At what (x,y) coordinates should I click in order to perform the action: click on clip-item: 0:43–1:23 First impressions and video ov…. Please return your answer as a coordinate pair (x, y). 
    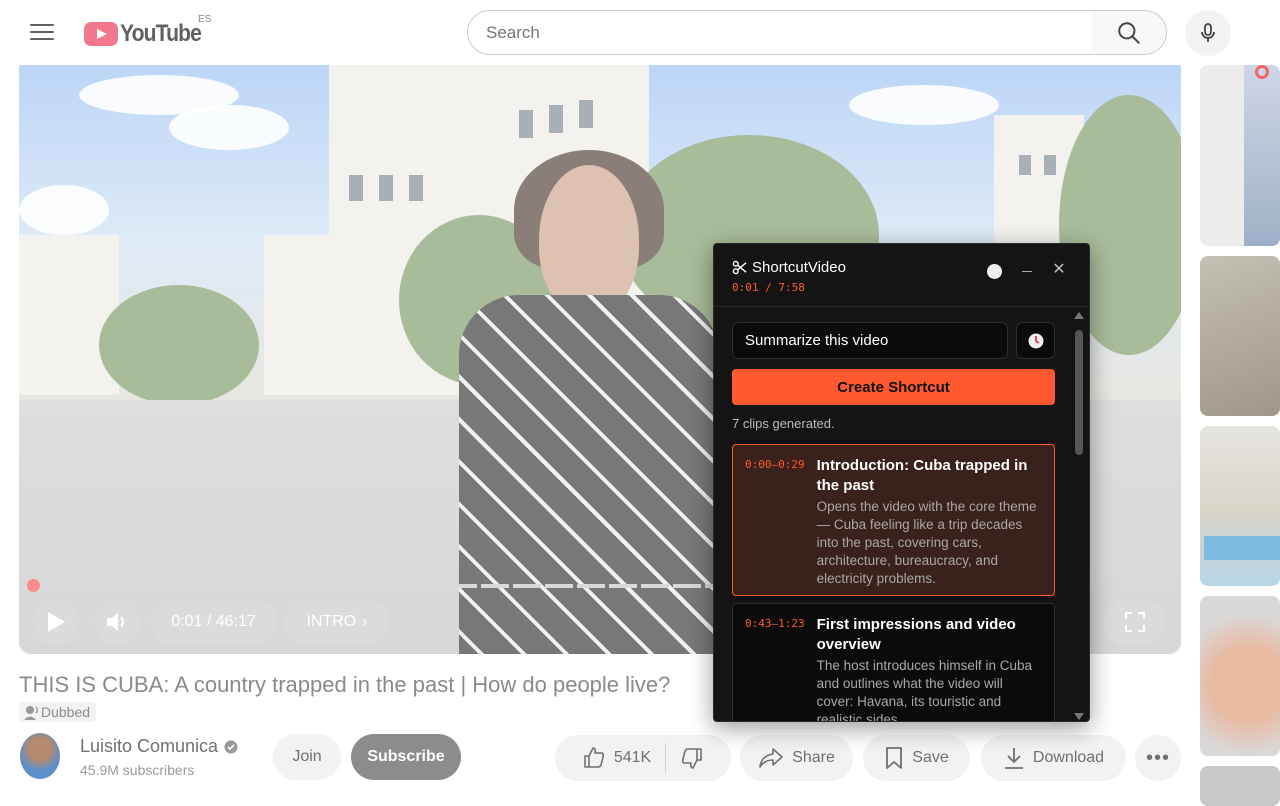
    Looking at the image, I should click on (893, 662).